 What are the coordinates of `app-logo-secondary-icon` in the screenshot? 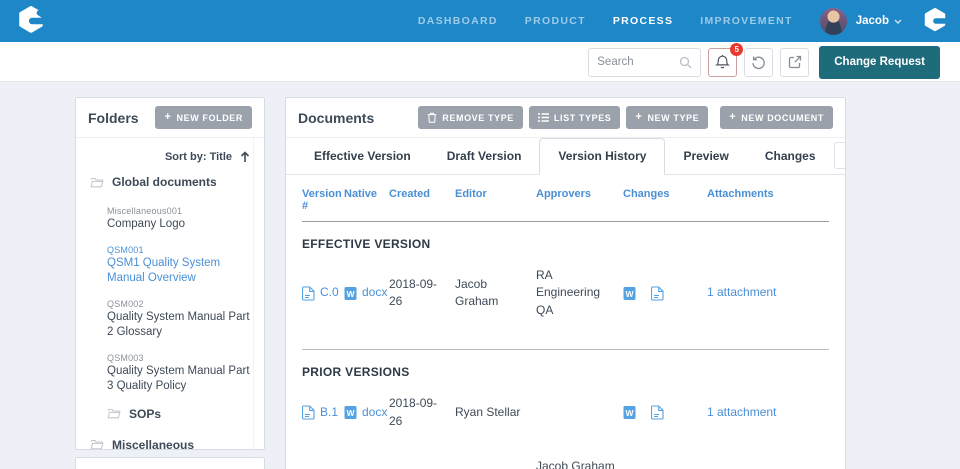 It's located at (936, 21).